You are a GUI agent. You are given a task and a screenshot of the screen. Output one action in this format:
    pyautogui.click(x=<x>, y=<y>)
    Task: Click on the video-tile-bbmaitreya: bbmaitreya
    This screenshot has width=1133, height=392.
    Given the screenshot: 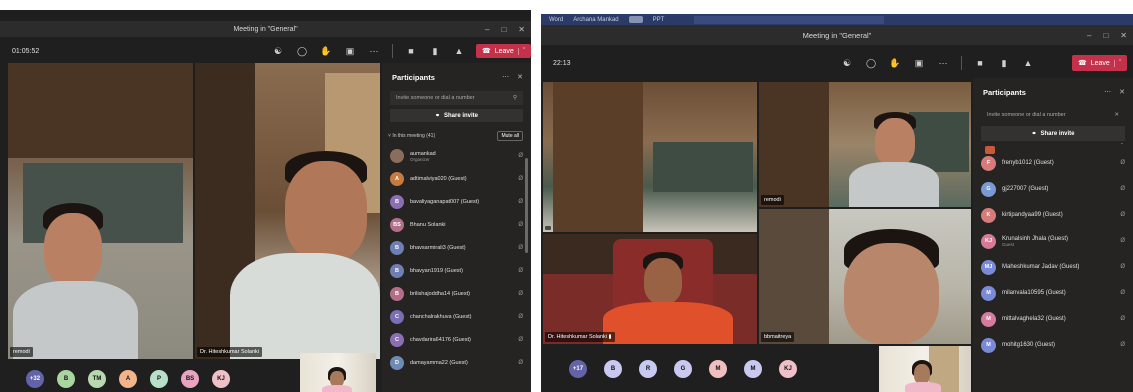 What is the action you would take?
    pyautogui.click(x=865, y=276)
    